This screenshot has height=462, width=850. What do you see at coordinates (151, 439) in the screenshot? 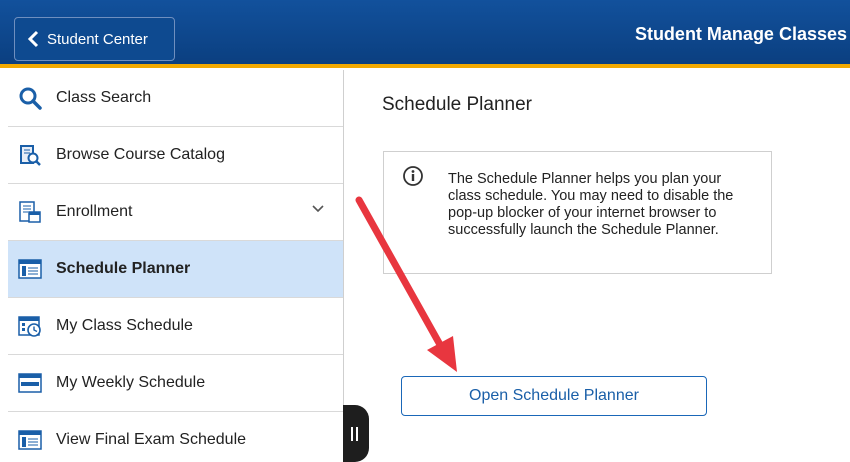
I see `sidebar-item-label: View Final Exam Schedule` at bounding box center [151, 439].